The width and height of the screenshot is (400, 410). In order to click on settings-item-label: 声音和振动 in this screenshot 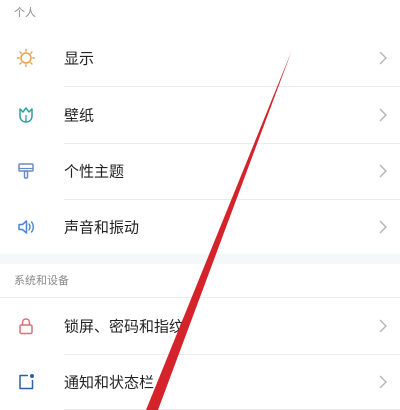, I will do `click(102, 227)`.